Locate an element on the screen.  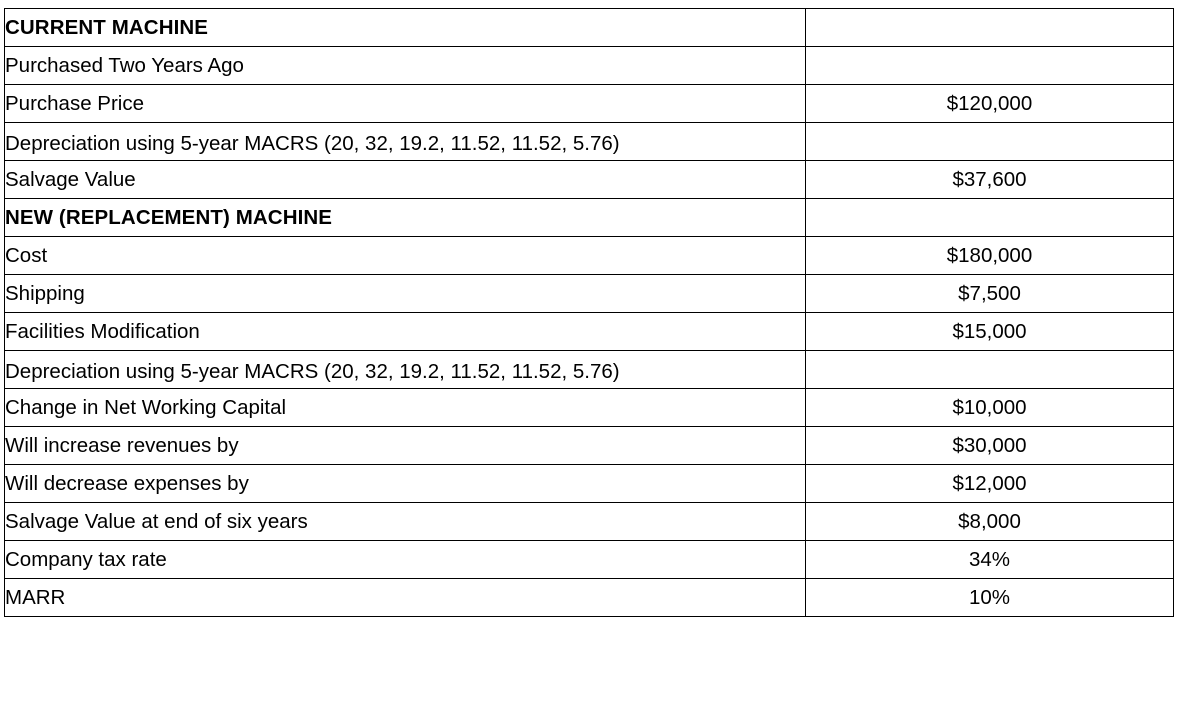
row-value-cell: $120,000 is located at coordinates (989, 103).